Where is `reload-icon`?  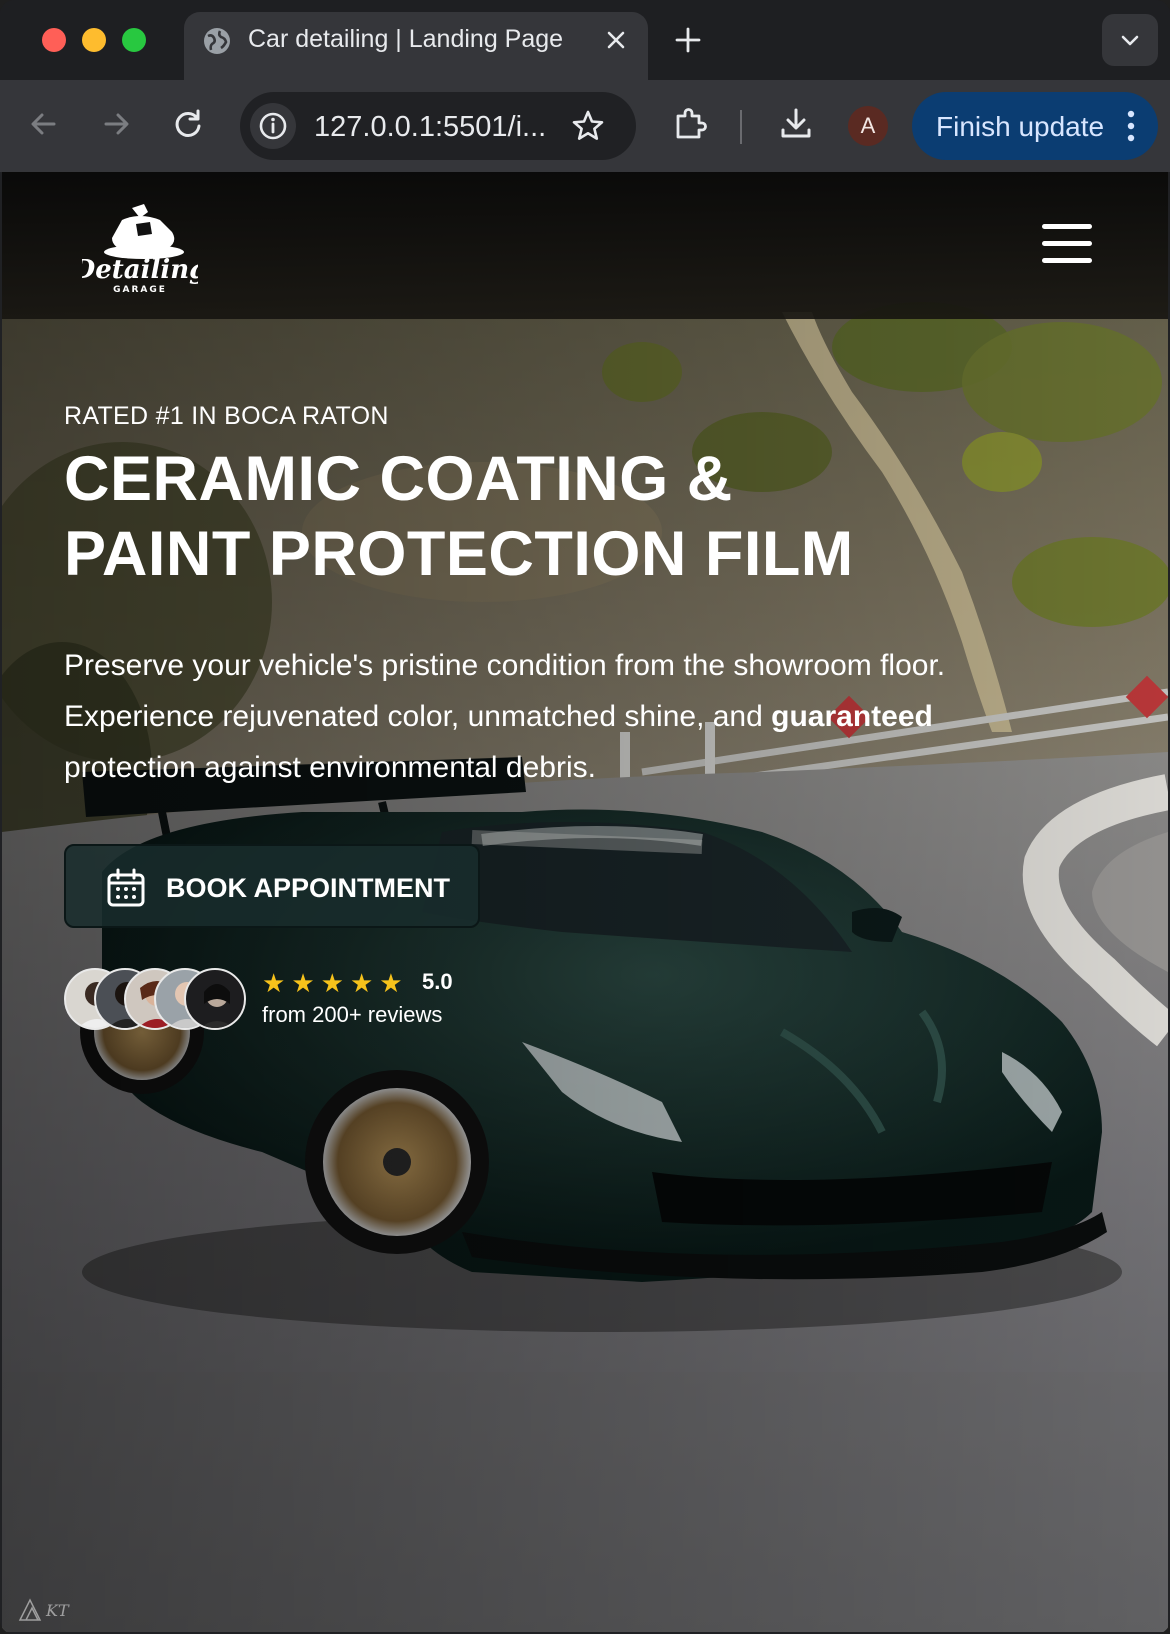 reload-icon is located at coordinates (188, 124).